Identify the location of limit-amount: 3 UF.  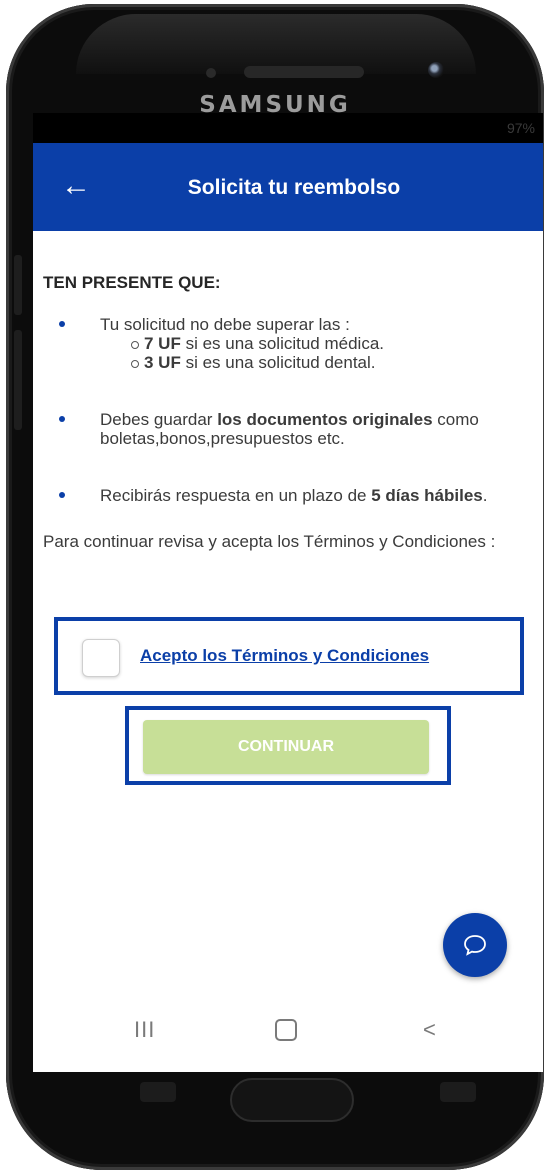
(162, 362).